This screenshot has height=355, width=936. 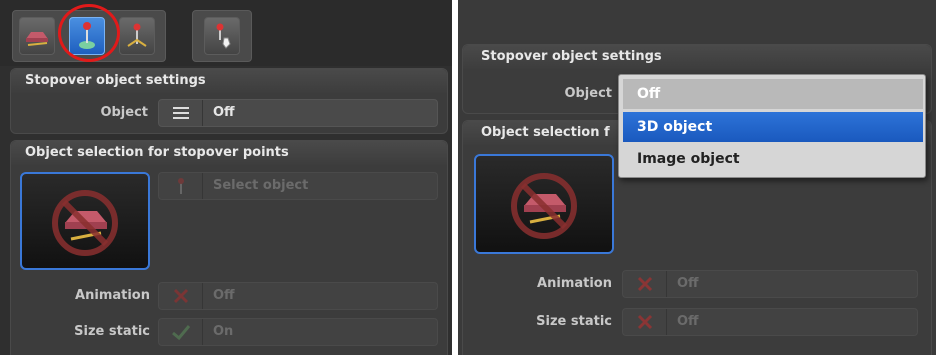 What do you see at coordinates (688, 321) in the screenshot?
I see `size-static-value: Off` at bounding box center [688, 321].